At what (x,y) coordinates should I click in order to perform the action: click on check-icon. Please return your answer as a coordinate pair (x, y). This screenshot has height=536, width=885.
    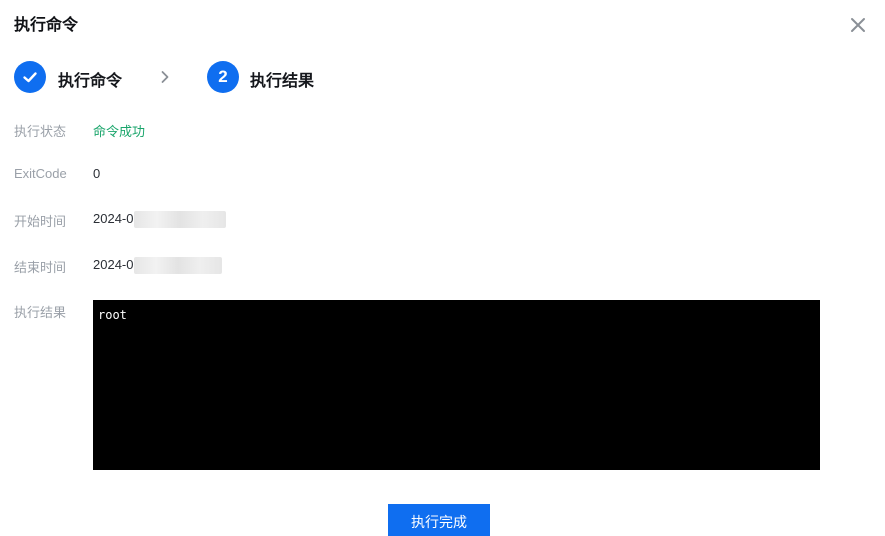
    Looking at the image, I should click on (30, 77).